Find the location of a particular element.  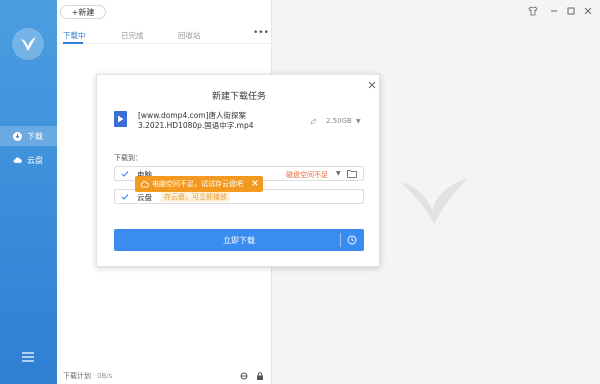

file-size: 2.50GB is located at coordinates (339, 121).